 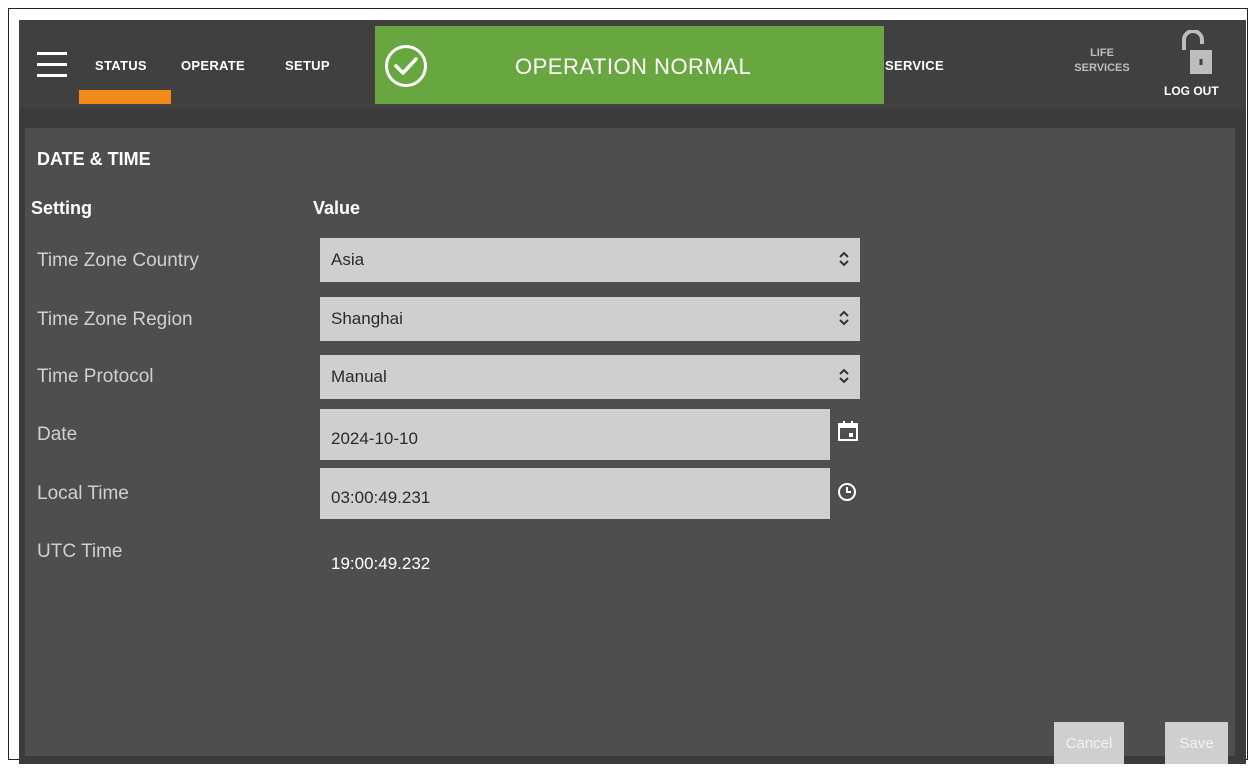 I want to click on nav-tab-setup: SETUP, so click(x=307, y=65).